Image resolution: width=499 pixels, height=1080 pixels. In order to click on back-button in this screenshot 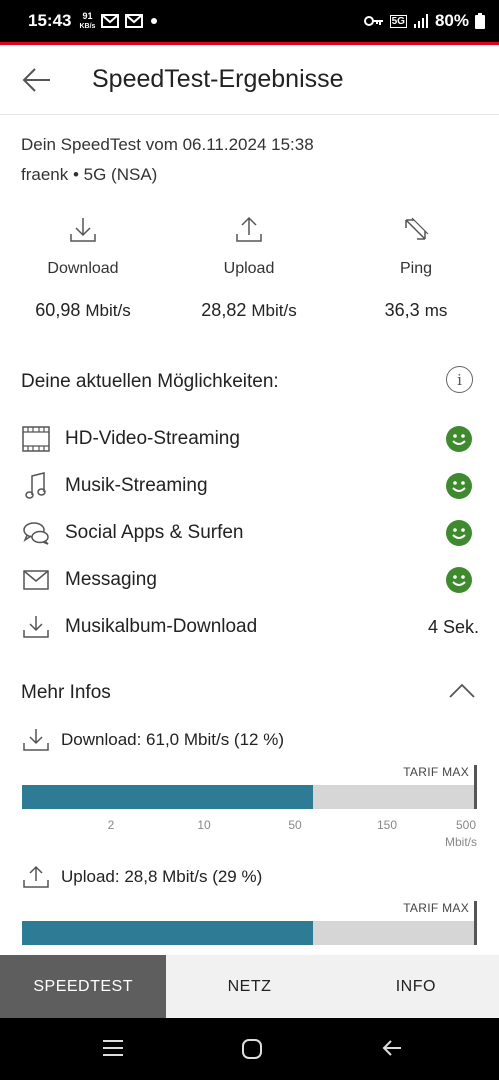, I will do `click(37, 80)`.